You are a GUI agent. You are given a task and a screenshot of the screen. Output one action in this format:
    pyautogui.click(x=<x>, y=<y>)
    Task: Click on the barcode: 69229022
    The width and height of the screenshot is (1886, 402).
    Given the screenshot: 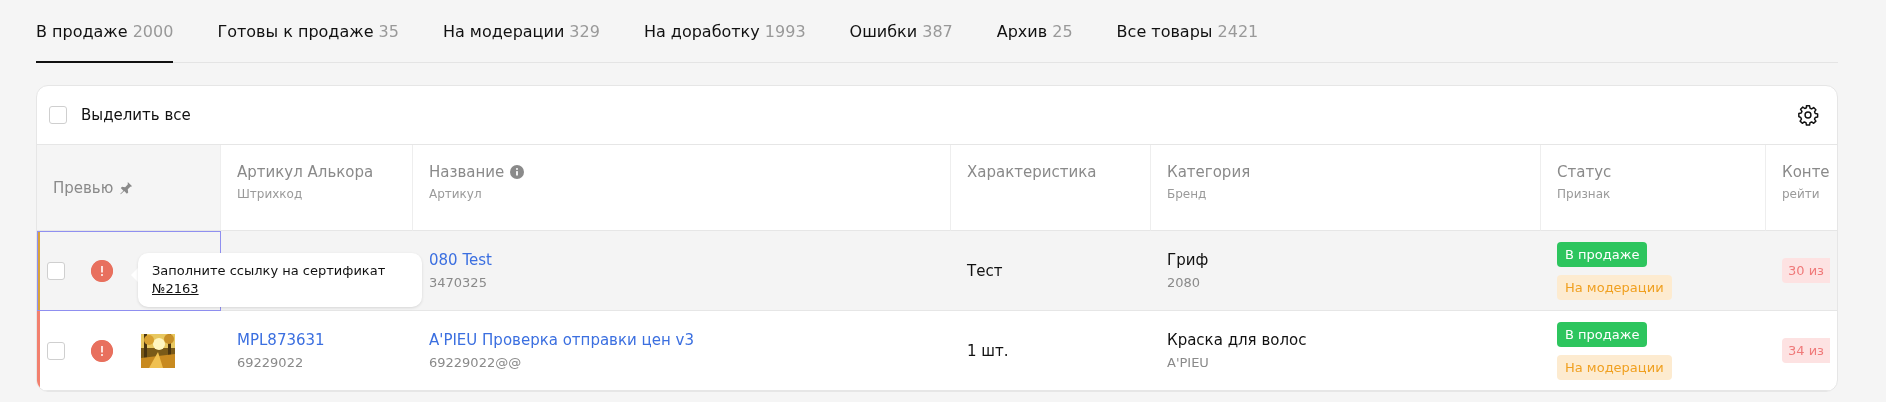 What is the action you would take?
    pyautogui.click(x=271, y=362)
    